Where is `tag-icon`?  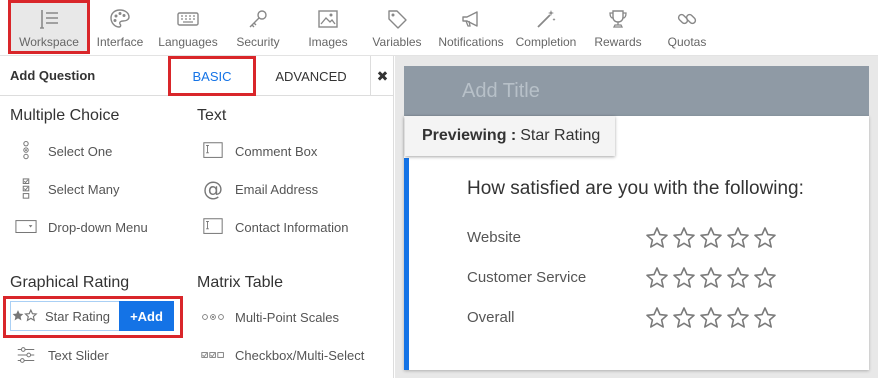
tag-icon is located at coordinates (397, 19).